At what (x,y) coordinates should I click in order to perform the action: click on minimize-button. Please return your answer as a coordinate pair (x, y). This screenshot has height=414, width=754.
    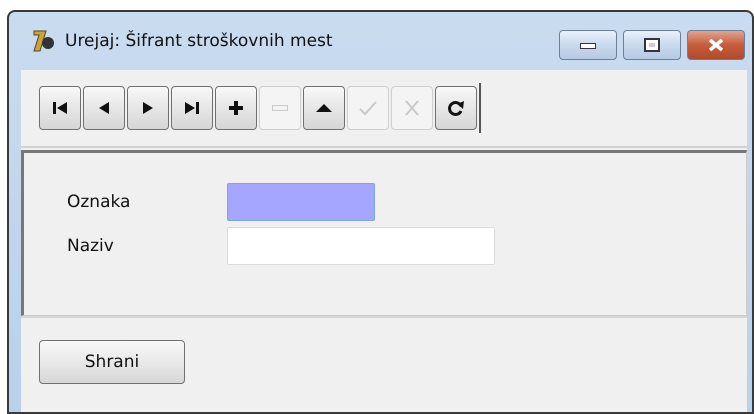
    Looking at the image, I should click on (588, 45).